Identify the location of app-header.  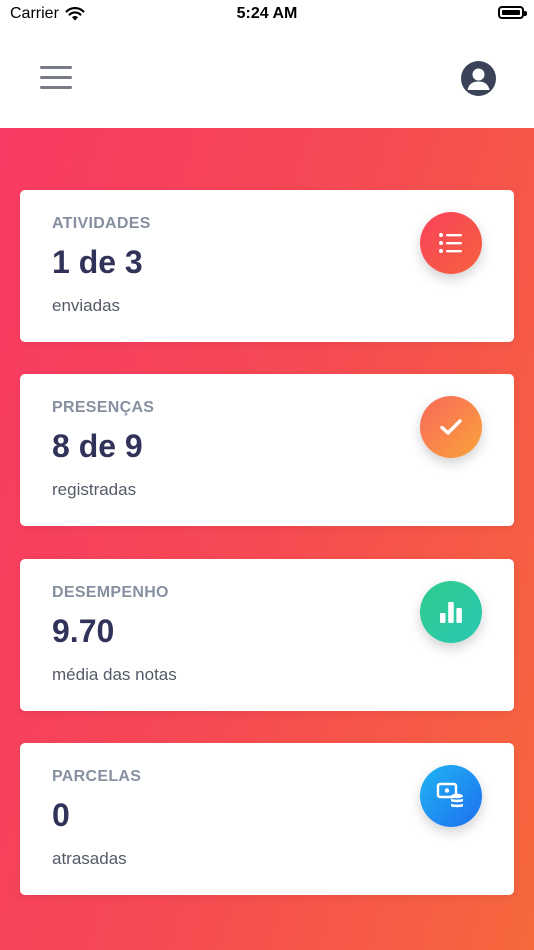
(267, 79).